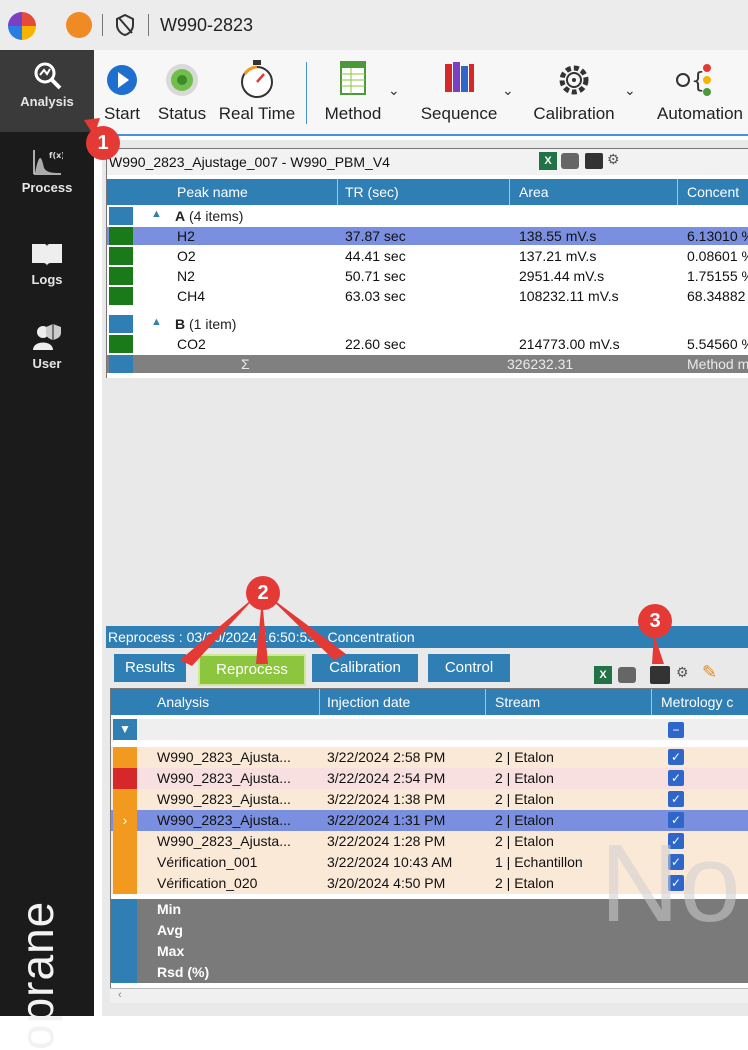 The image size is (748, 1050). Describe the element at coordinates (655, 621) in the screenshot. I see `callout-3: 3` at that location.